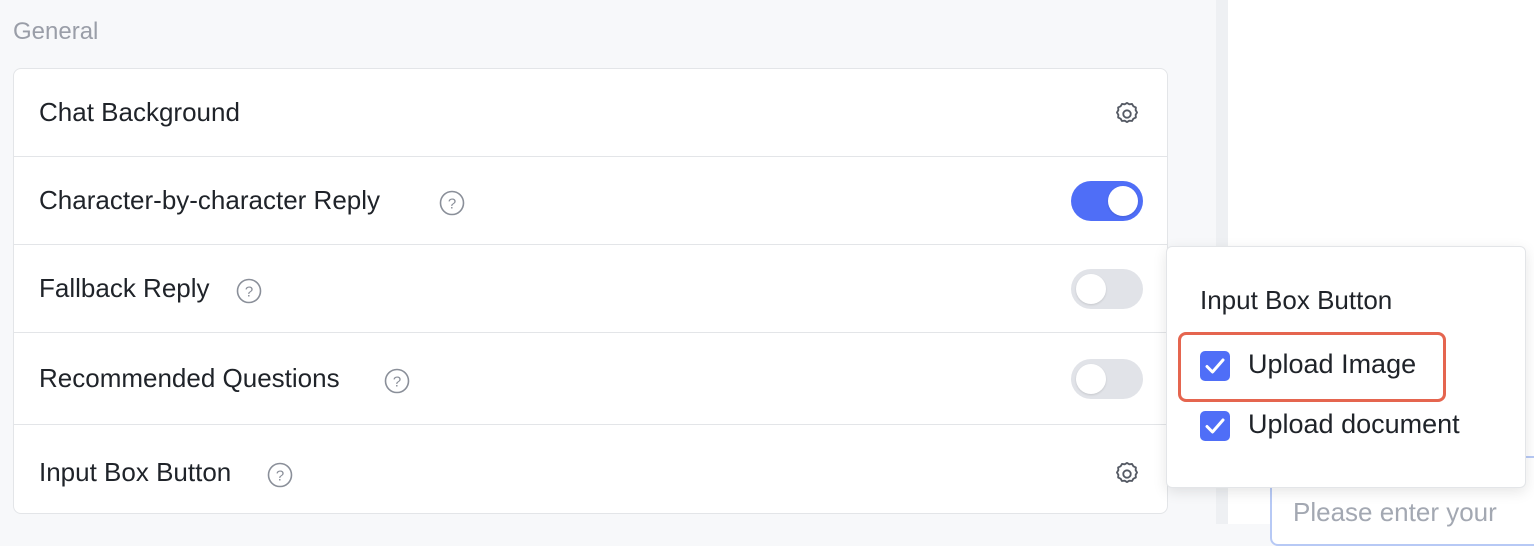  I want to click on popover-title: Input Box Button, so click(1296, 300).